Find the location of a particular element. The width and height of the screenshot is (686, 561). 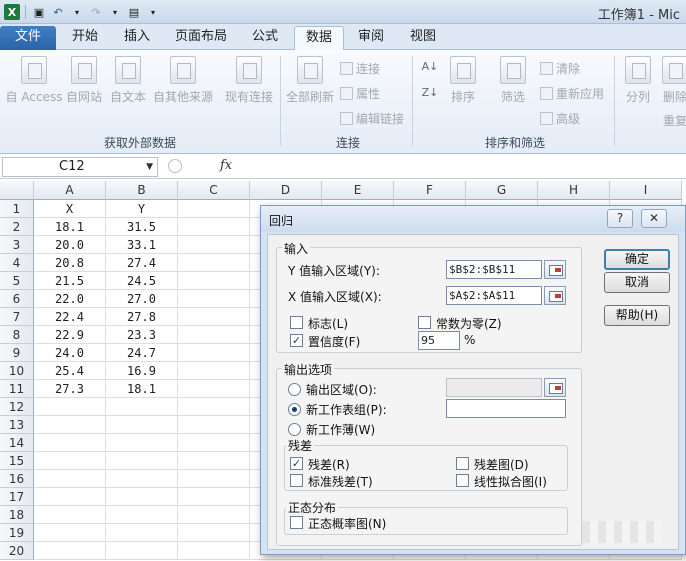

cell-b13 is located at coordinates (142, 425).